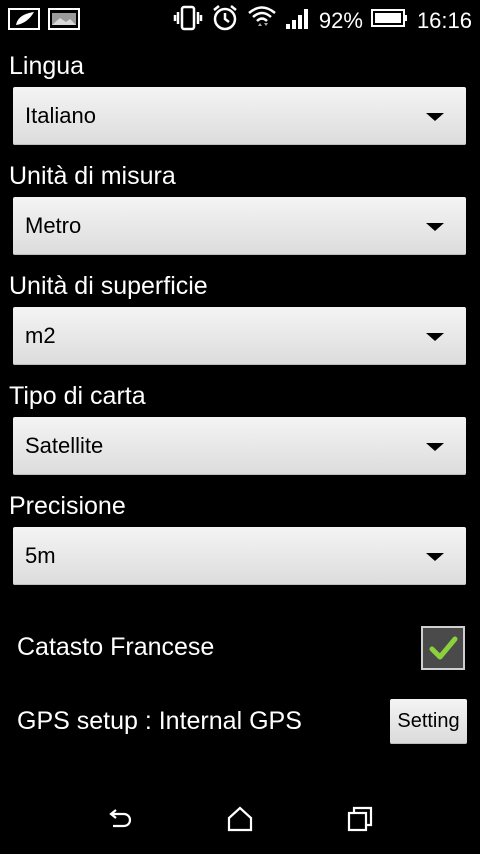 The height and width of the screenshot is (854, 480). What do you see at coordinates (64, 445) in the screenshot?
I see `tipo-carta-value: Satellite` at bounding box center [64, 445].